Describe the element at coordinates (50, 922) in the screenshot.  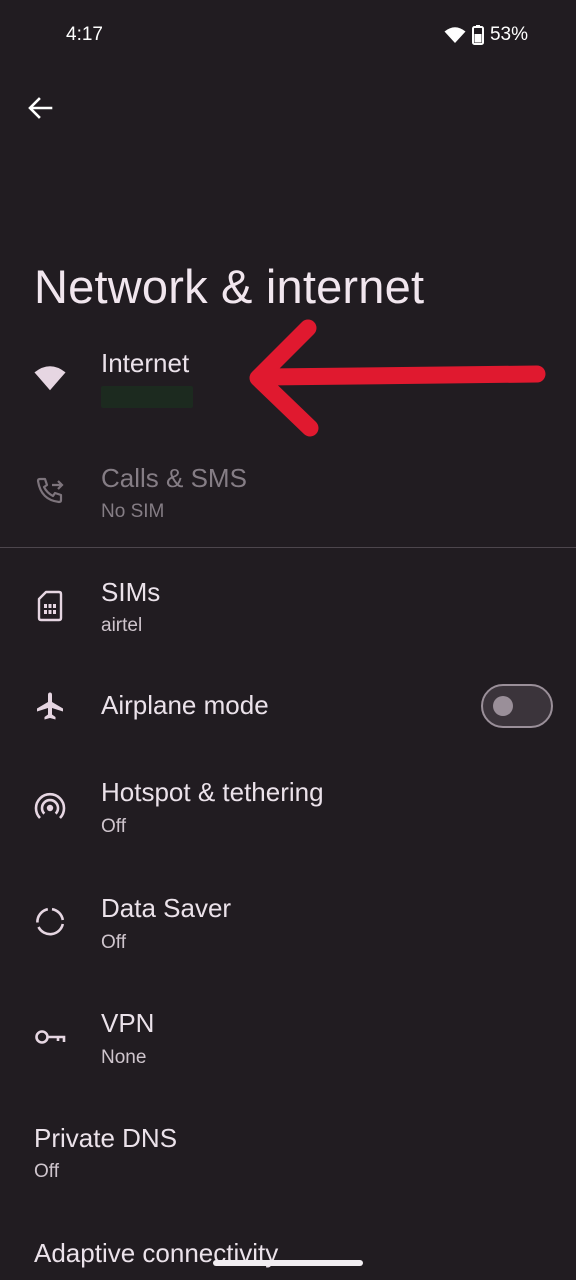
I see `data-saver-icon` at that location.